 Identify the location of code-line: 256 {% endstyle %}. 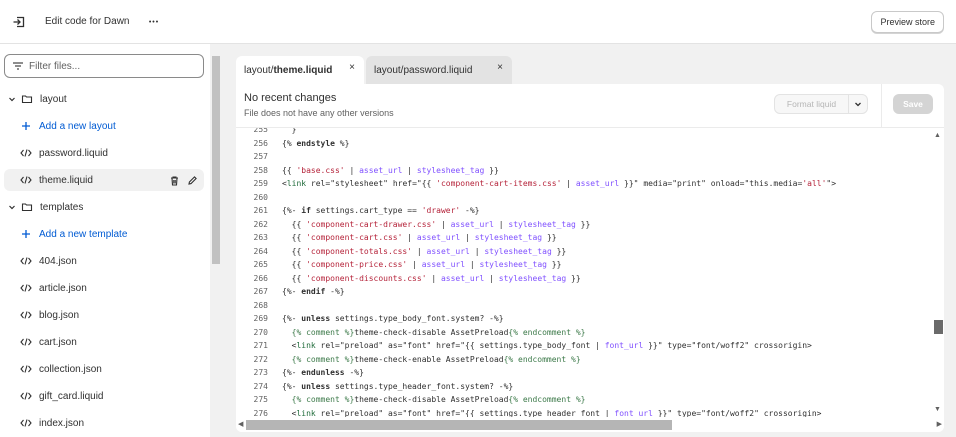
(584, 144).